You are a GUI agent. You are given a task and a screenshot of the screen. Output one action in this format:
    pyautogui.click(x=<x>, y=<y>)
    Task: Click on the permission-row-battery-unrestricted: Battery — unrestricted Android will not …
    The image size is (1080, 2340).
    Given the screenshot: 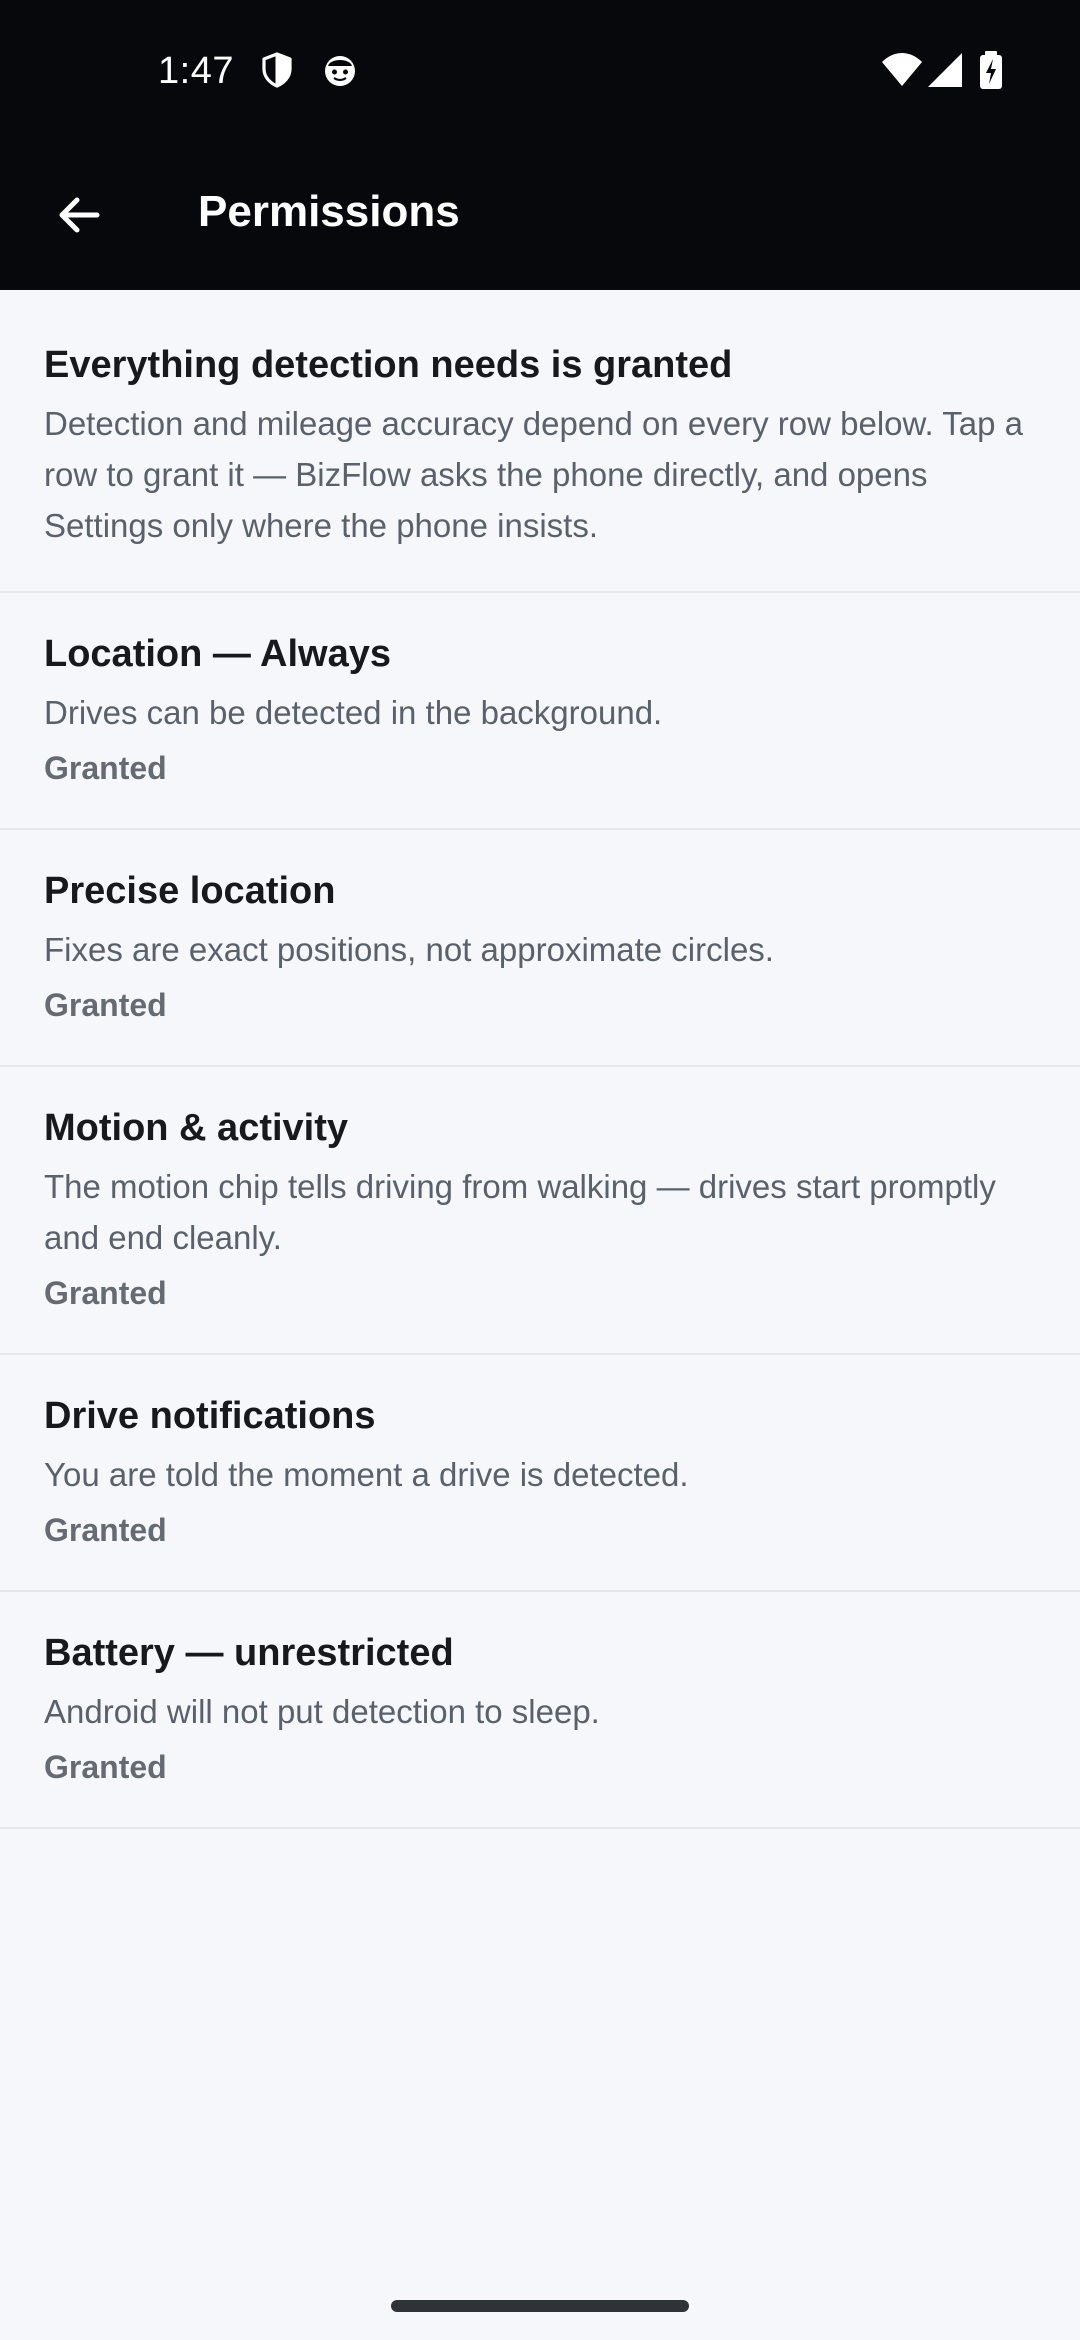 What is the action you would take?
    pyautogui.click(x=540, y=1710)
    